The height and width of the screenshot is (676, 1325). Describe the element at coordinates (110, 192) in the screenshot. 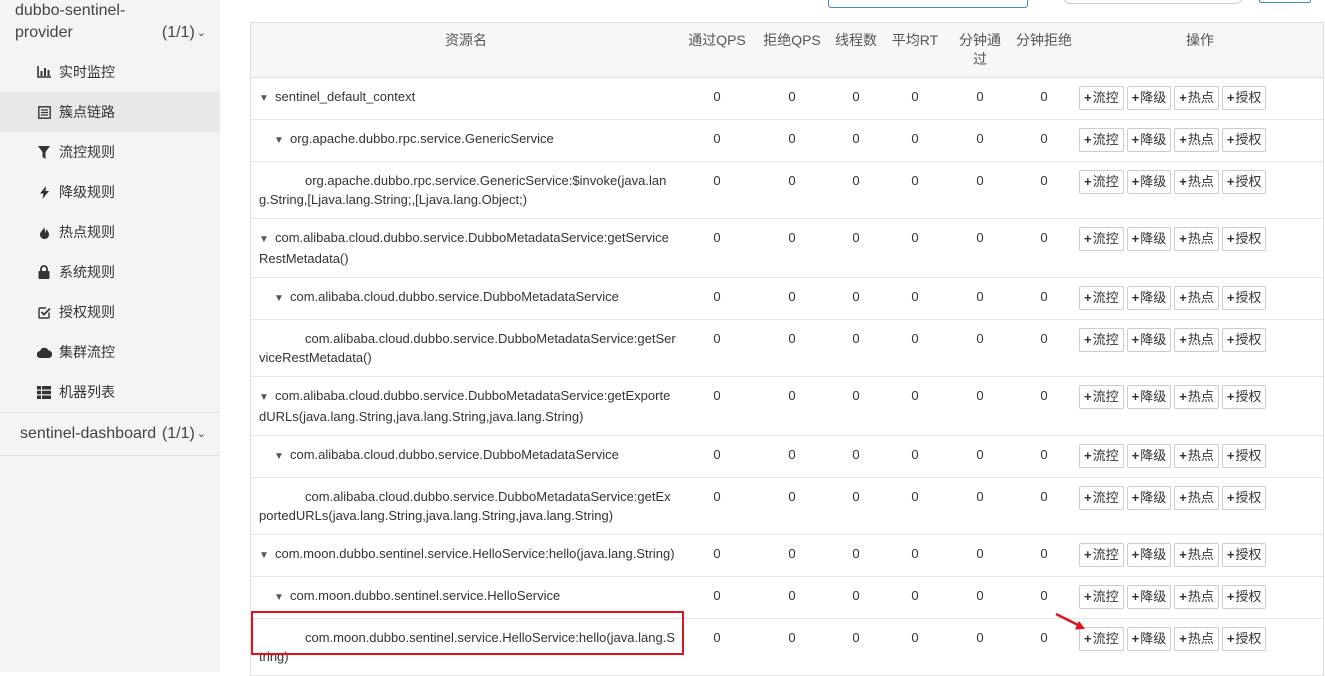

I see `sidebar-item-degrade-rules: 降级规则` at that location.